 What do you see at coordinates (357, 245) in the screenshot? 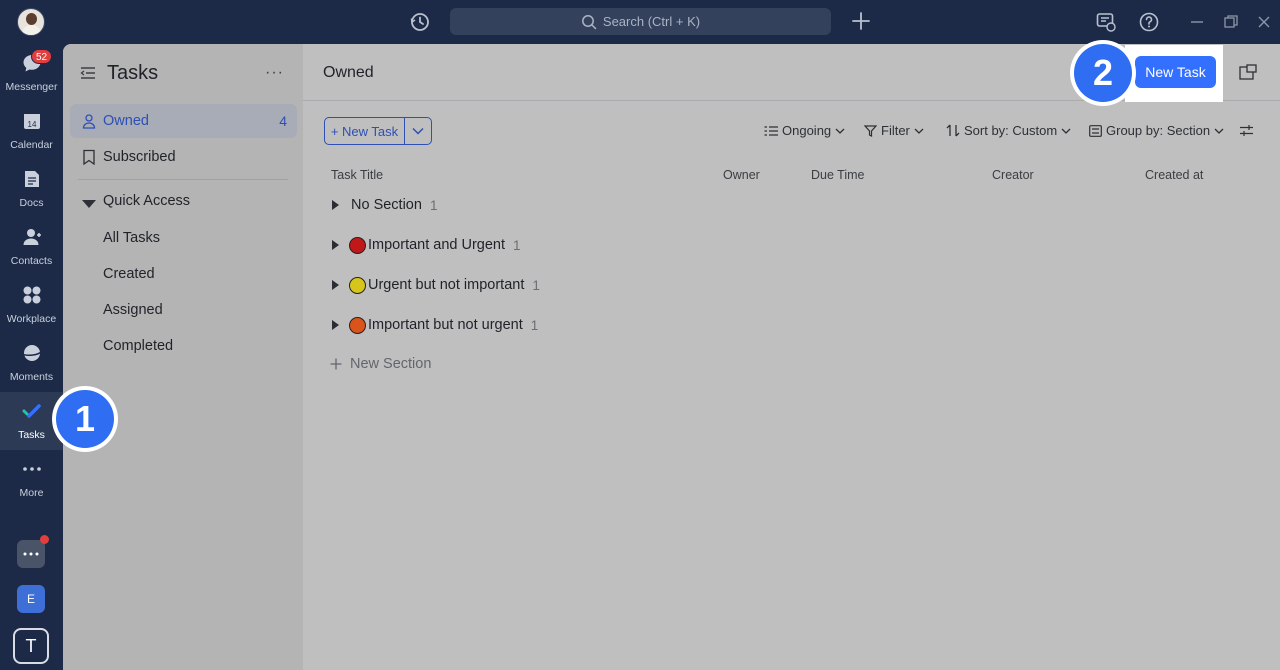
I see `red-priority-dot-icon` at bounding box center [357, 245].